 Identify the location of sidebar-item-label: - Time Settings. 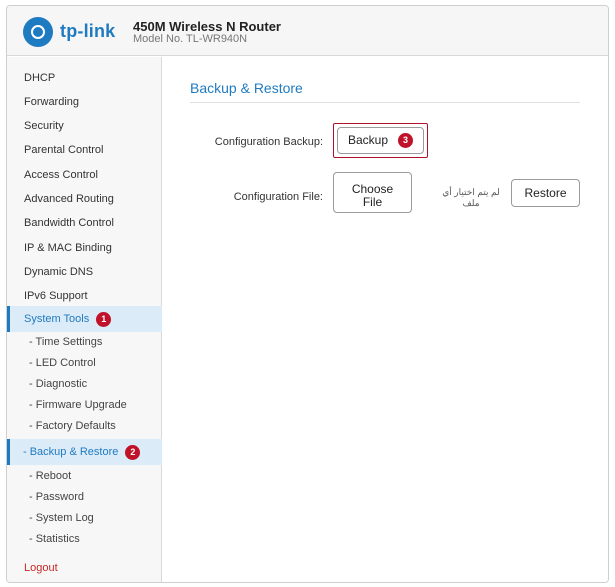
(66, 342).